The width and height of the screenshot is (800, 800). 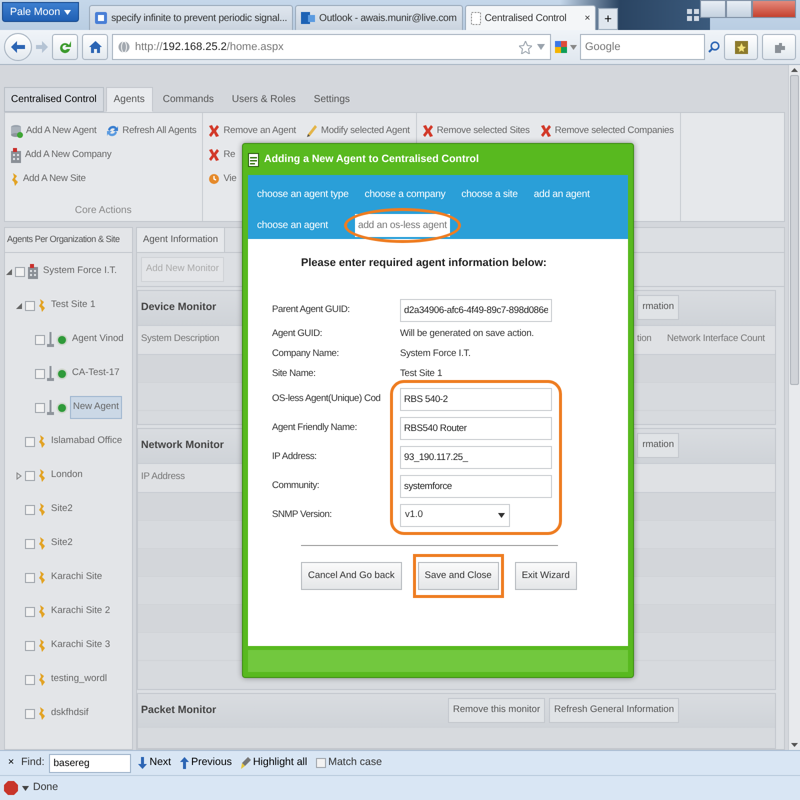 What do you see at coordinates (693, 15) in the screenshot?
I see `tab-grid-icon` at bounding box center [693, 15].